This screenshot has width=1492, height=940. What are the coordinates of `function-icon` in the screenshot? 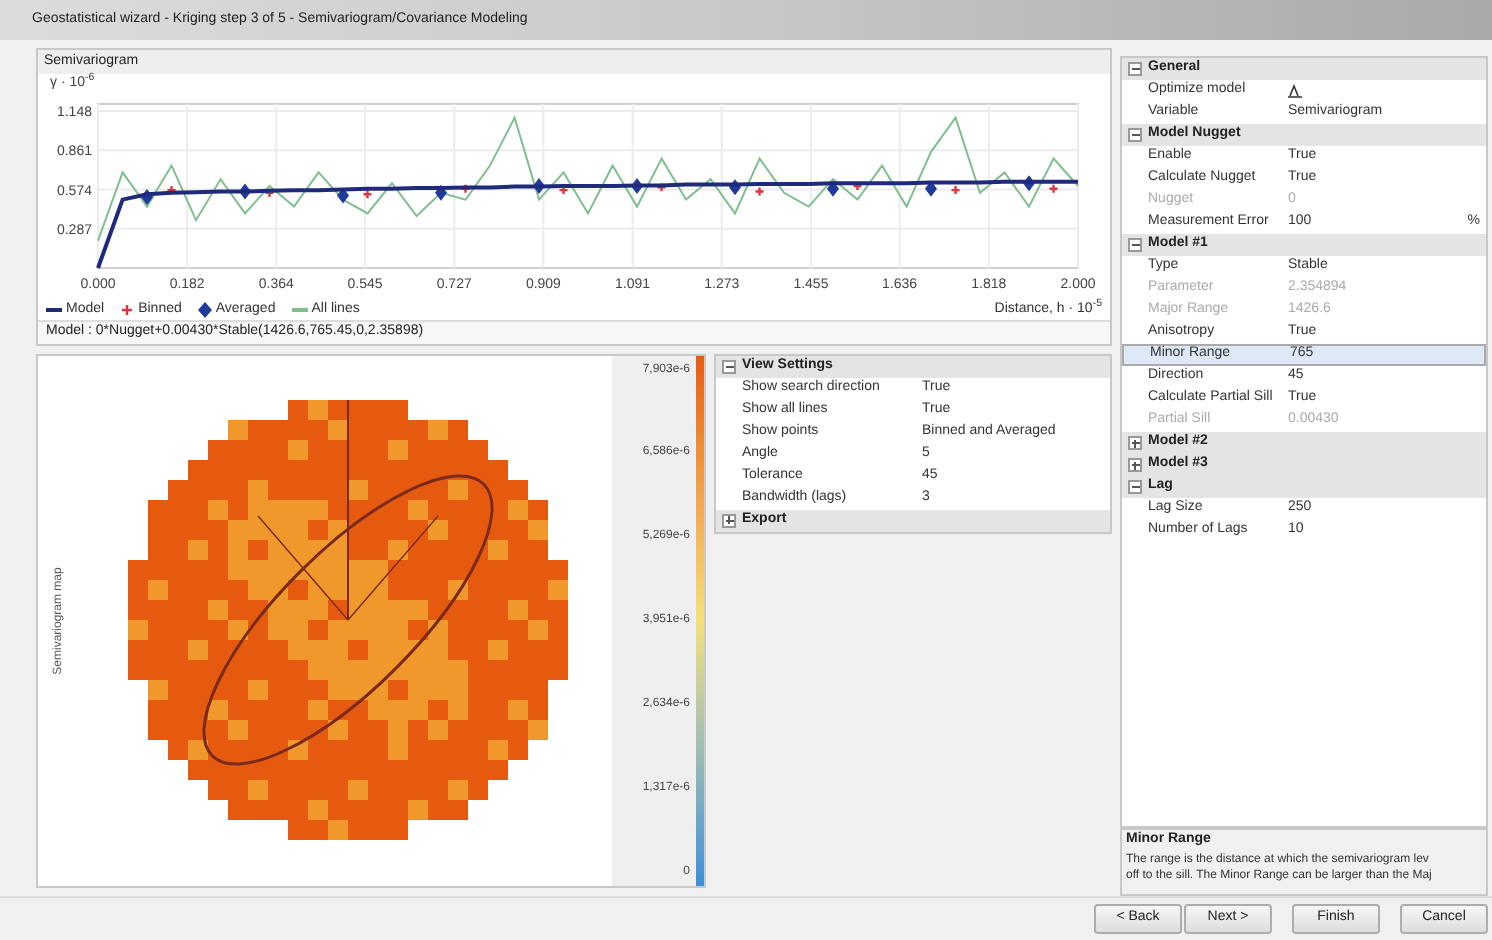 It's located at (1295, 91).